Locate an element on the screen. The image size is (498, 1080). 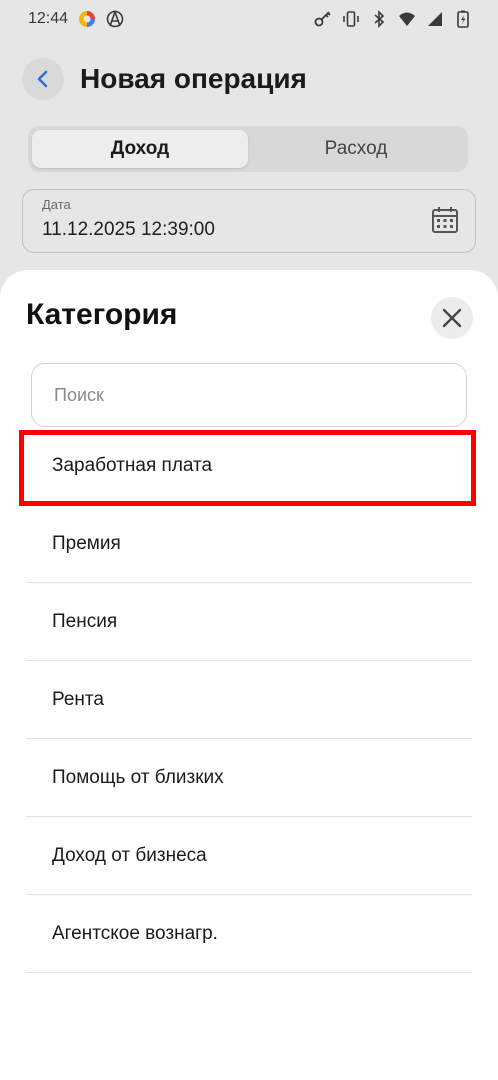
tab-income: Доход is located at coordinates (140, 149).